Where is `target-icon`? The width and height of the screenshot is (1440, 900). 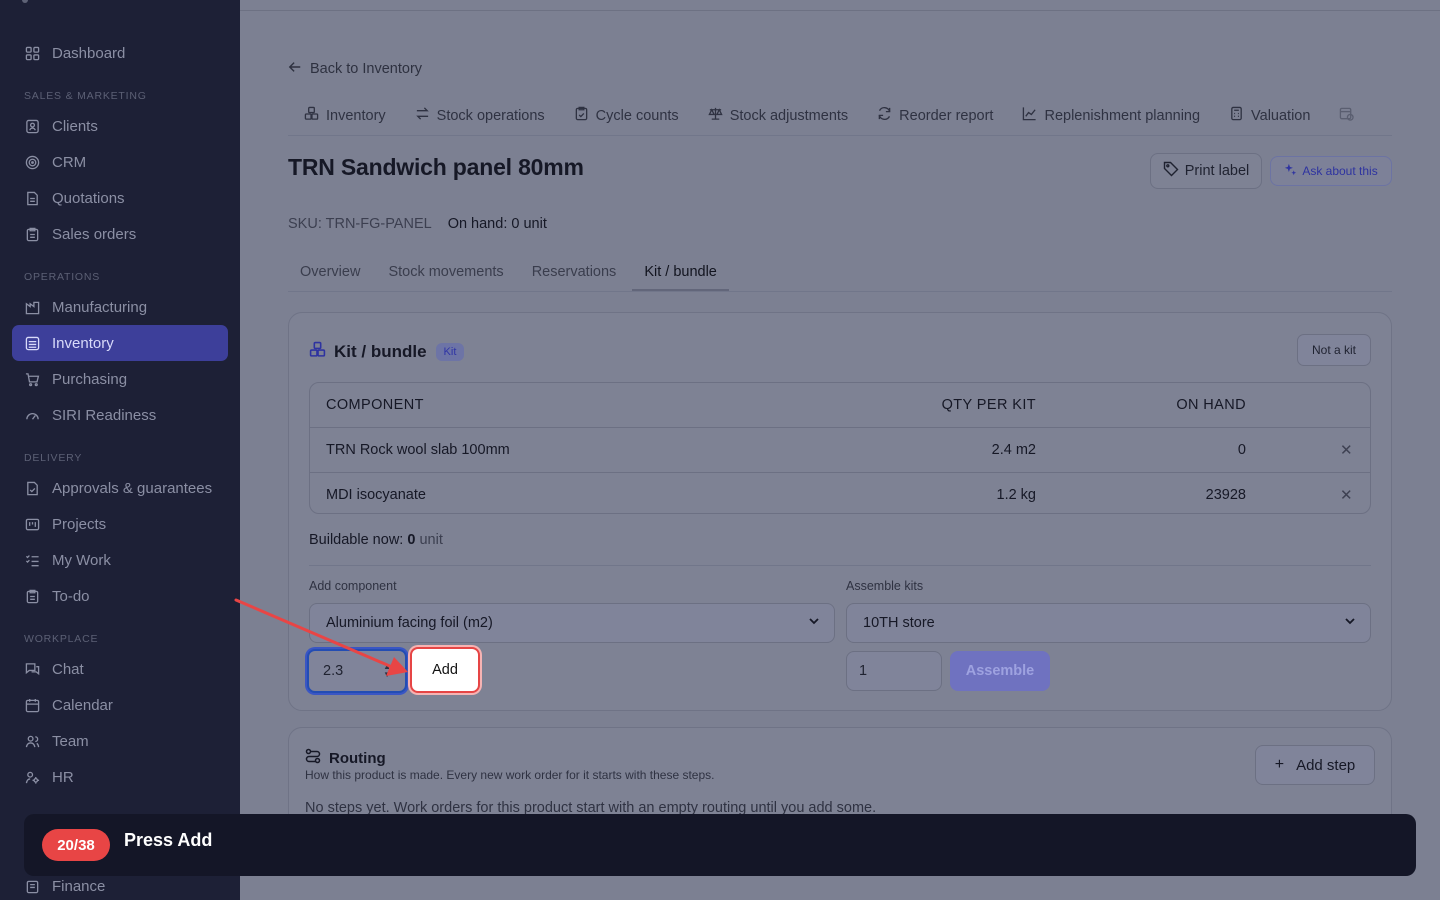
target-icon is located at coordinates (32, 162).